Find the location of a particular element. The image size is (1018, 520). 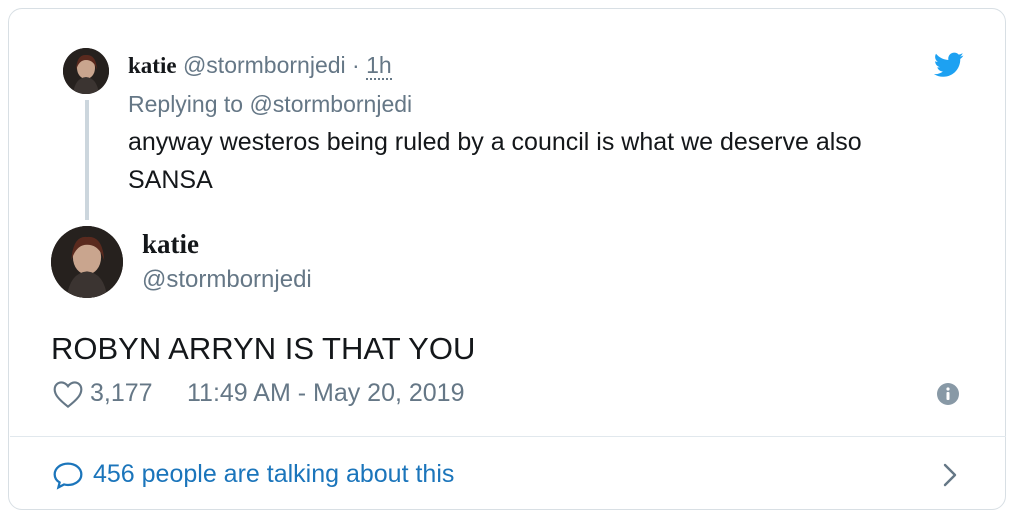

info-icon is located at coordinates (948, 394).